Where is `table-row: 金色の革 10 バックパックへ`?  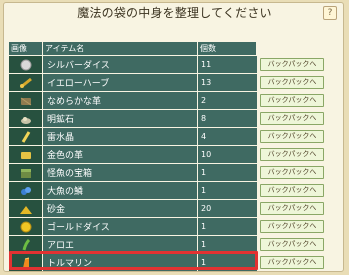
table-row: 金色の革 10 バックパックへ is located at coordinates (174, 154).